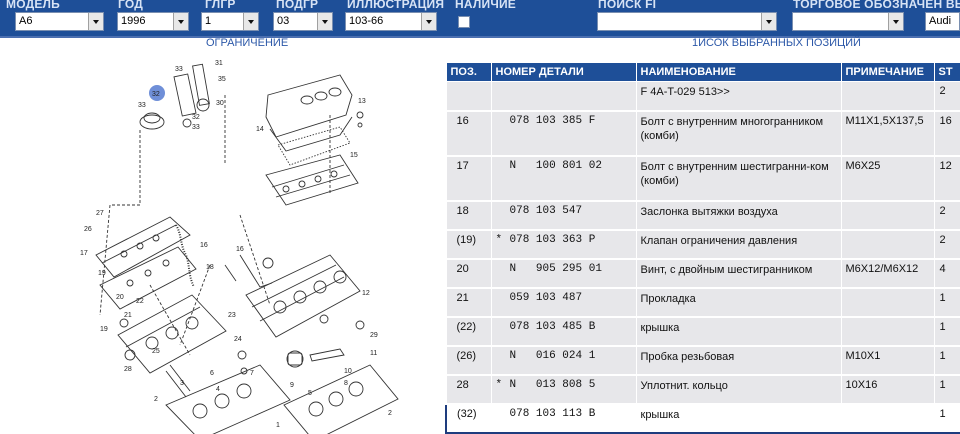 This screenshot has height=434, width=960. What do you see at coordinates (128, 315) in the screenshot?
I see `callout-label: 21` at bounding box center [128, 315].